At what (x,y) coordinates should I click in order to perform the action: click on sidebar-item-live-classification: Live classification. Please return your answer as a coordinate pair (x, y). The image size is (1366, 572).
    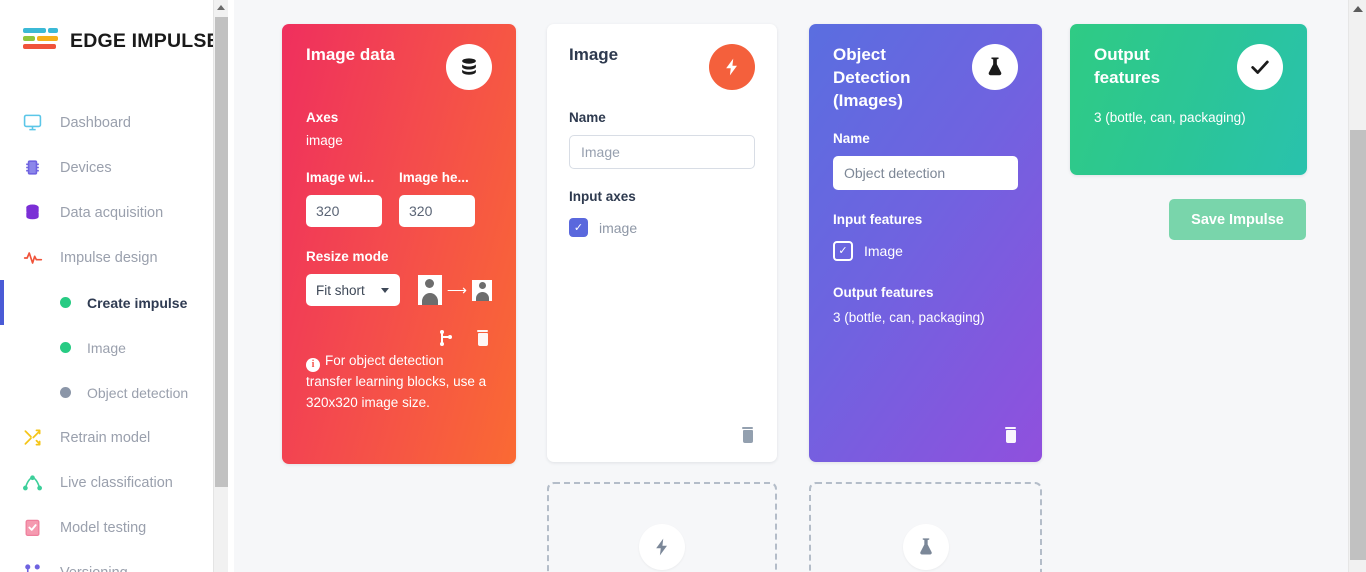
    Looking at the image, I should click on (114, 482).